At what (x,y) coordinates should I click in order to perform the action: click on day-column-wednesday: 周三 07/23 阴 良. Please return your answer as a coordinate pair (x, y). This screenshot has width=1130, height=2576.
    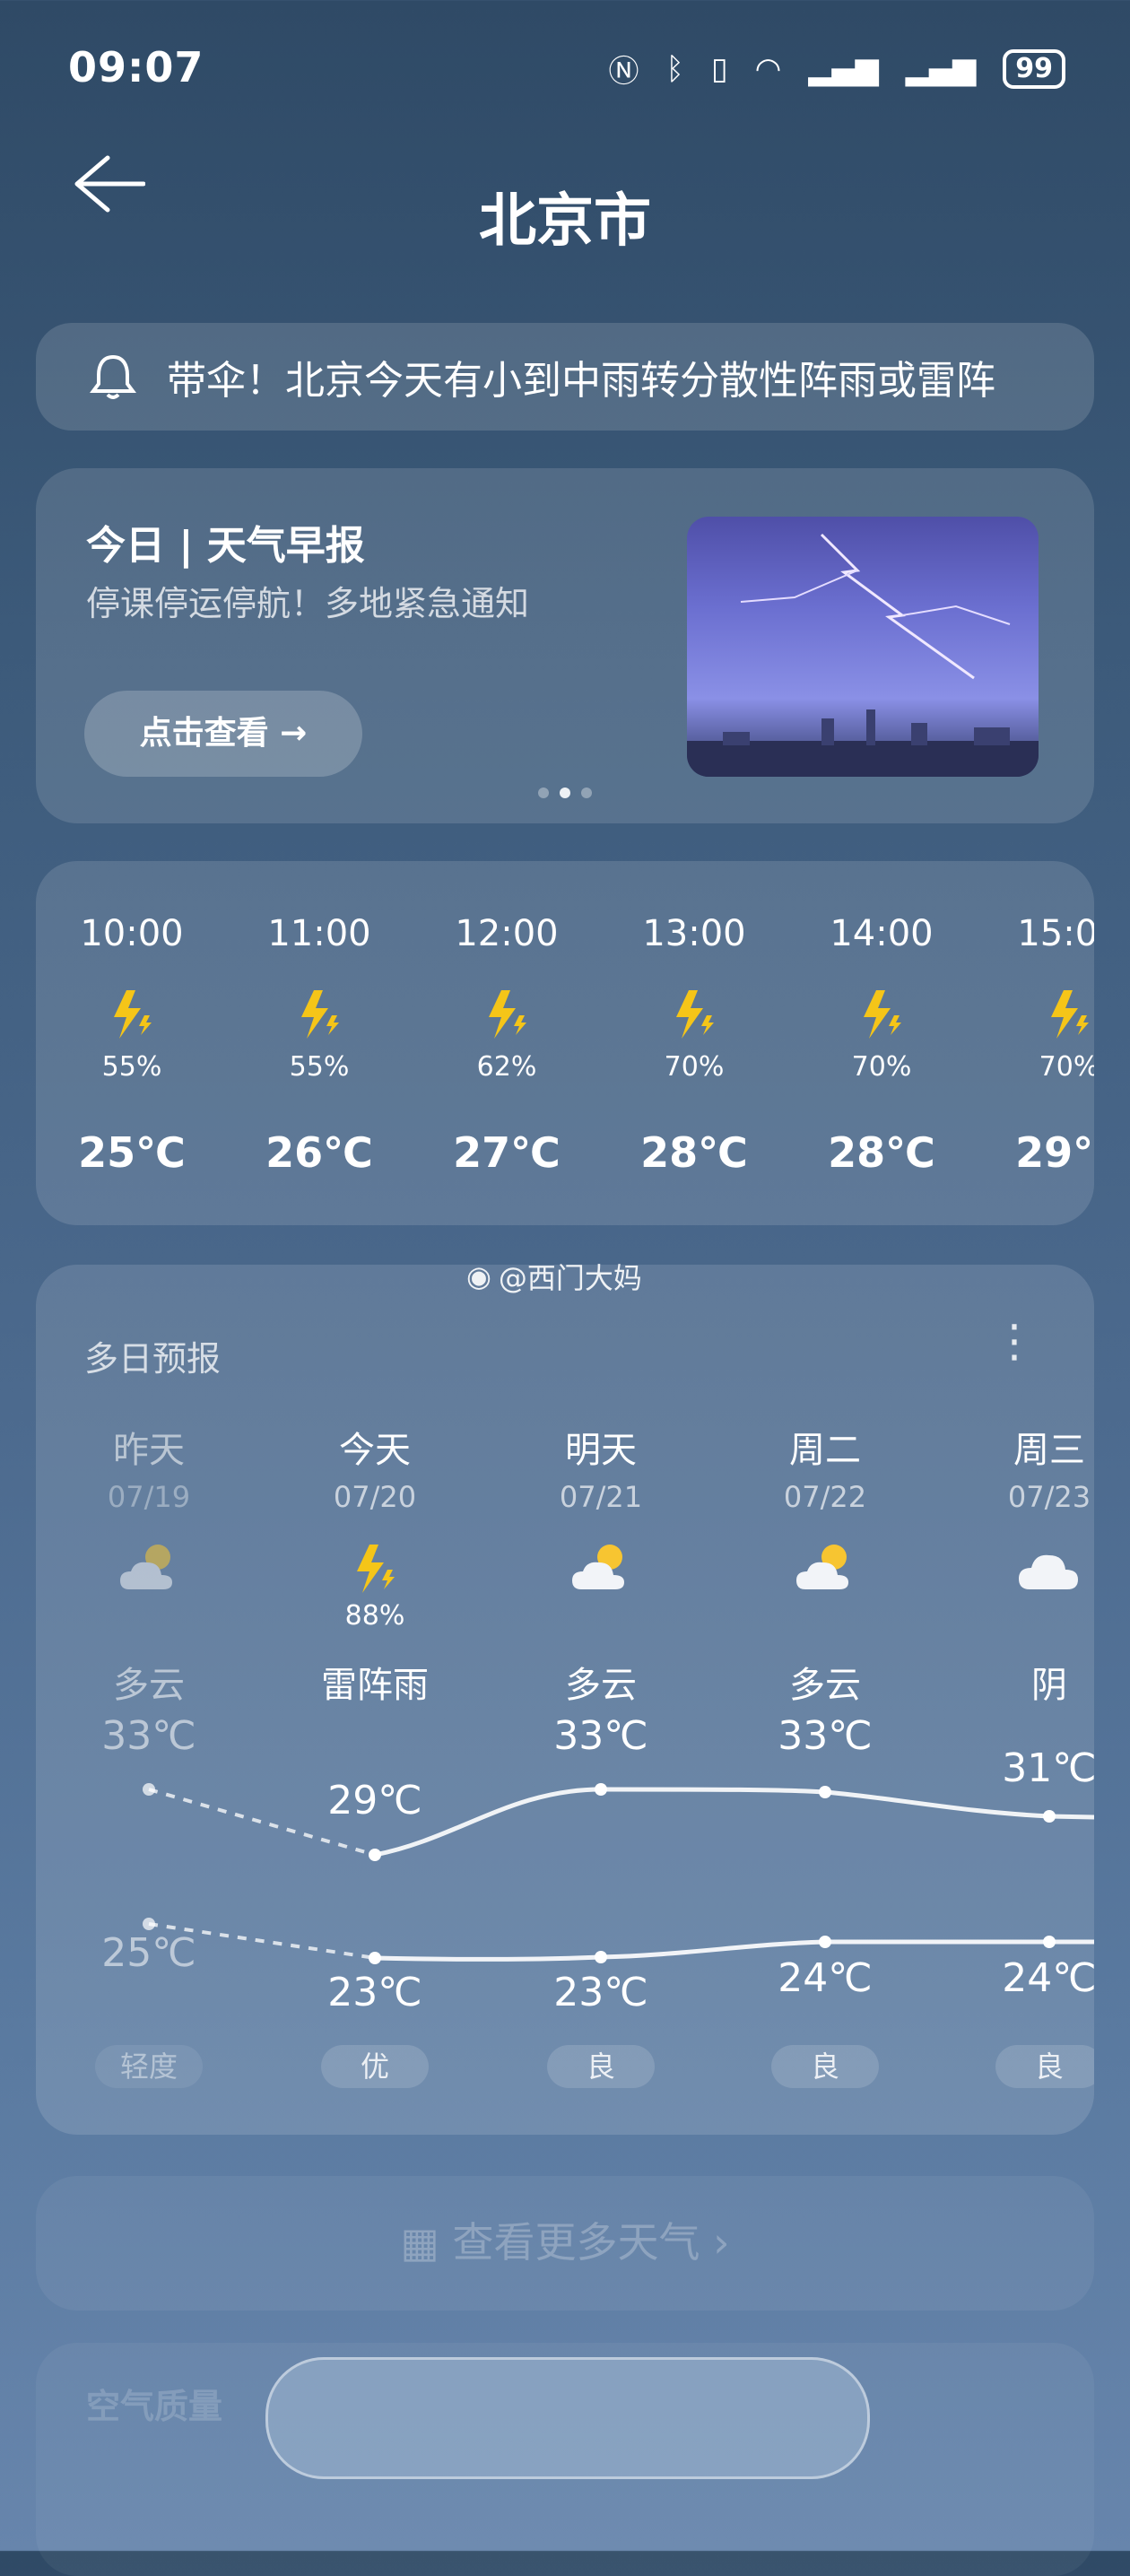
    Looking at the image, I should click on (1023, 1700).